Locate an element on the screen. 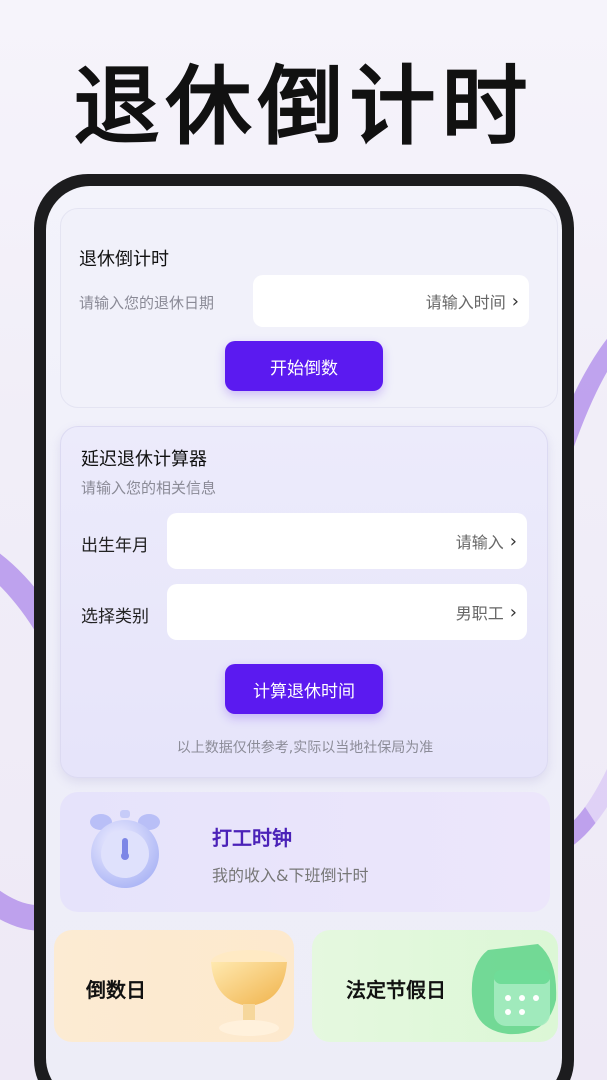 Image resolution: width=607 pixels, height=1080 pixels. calculate-retirement-button: 计算退休时间 is located at coordinates (304, 689).